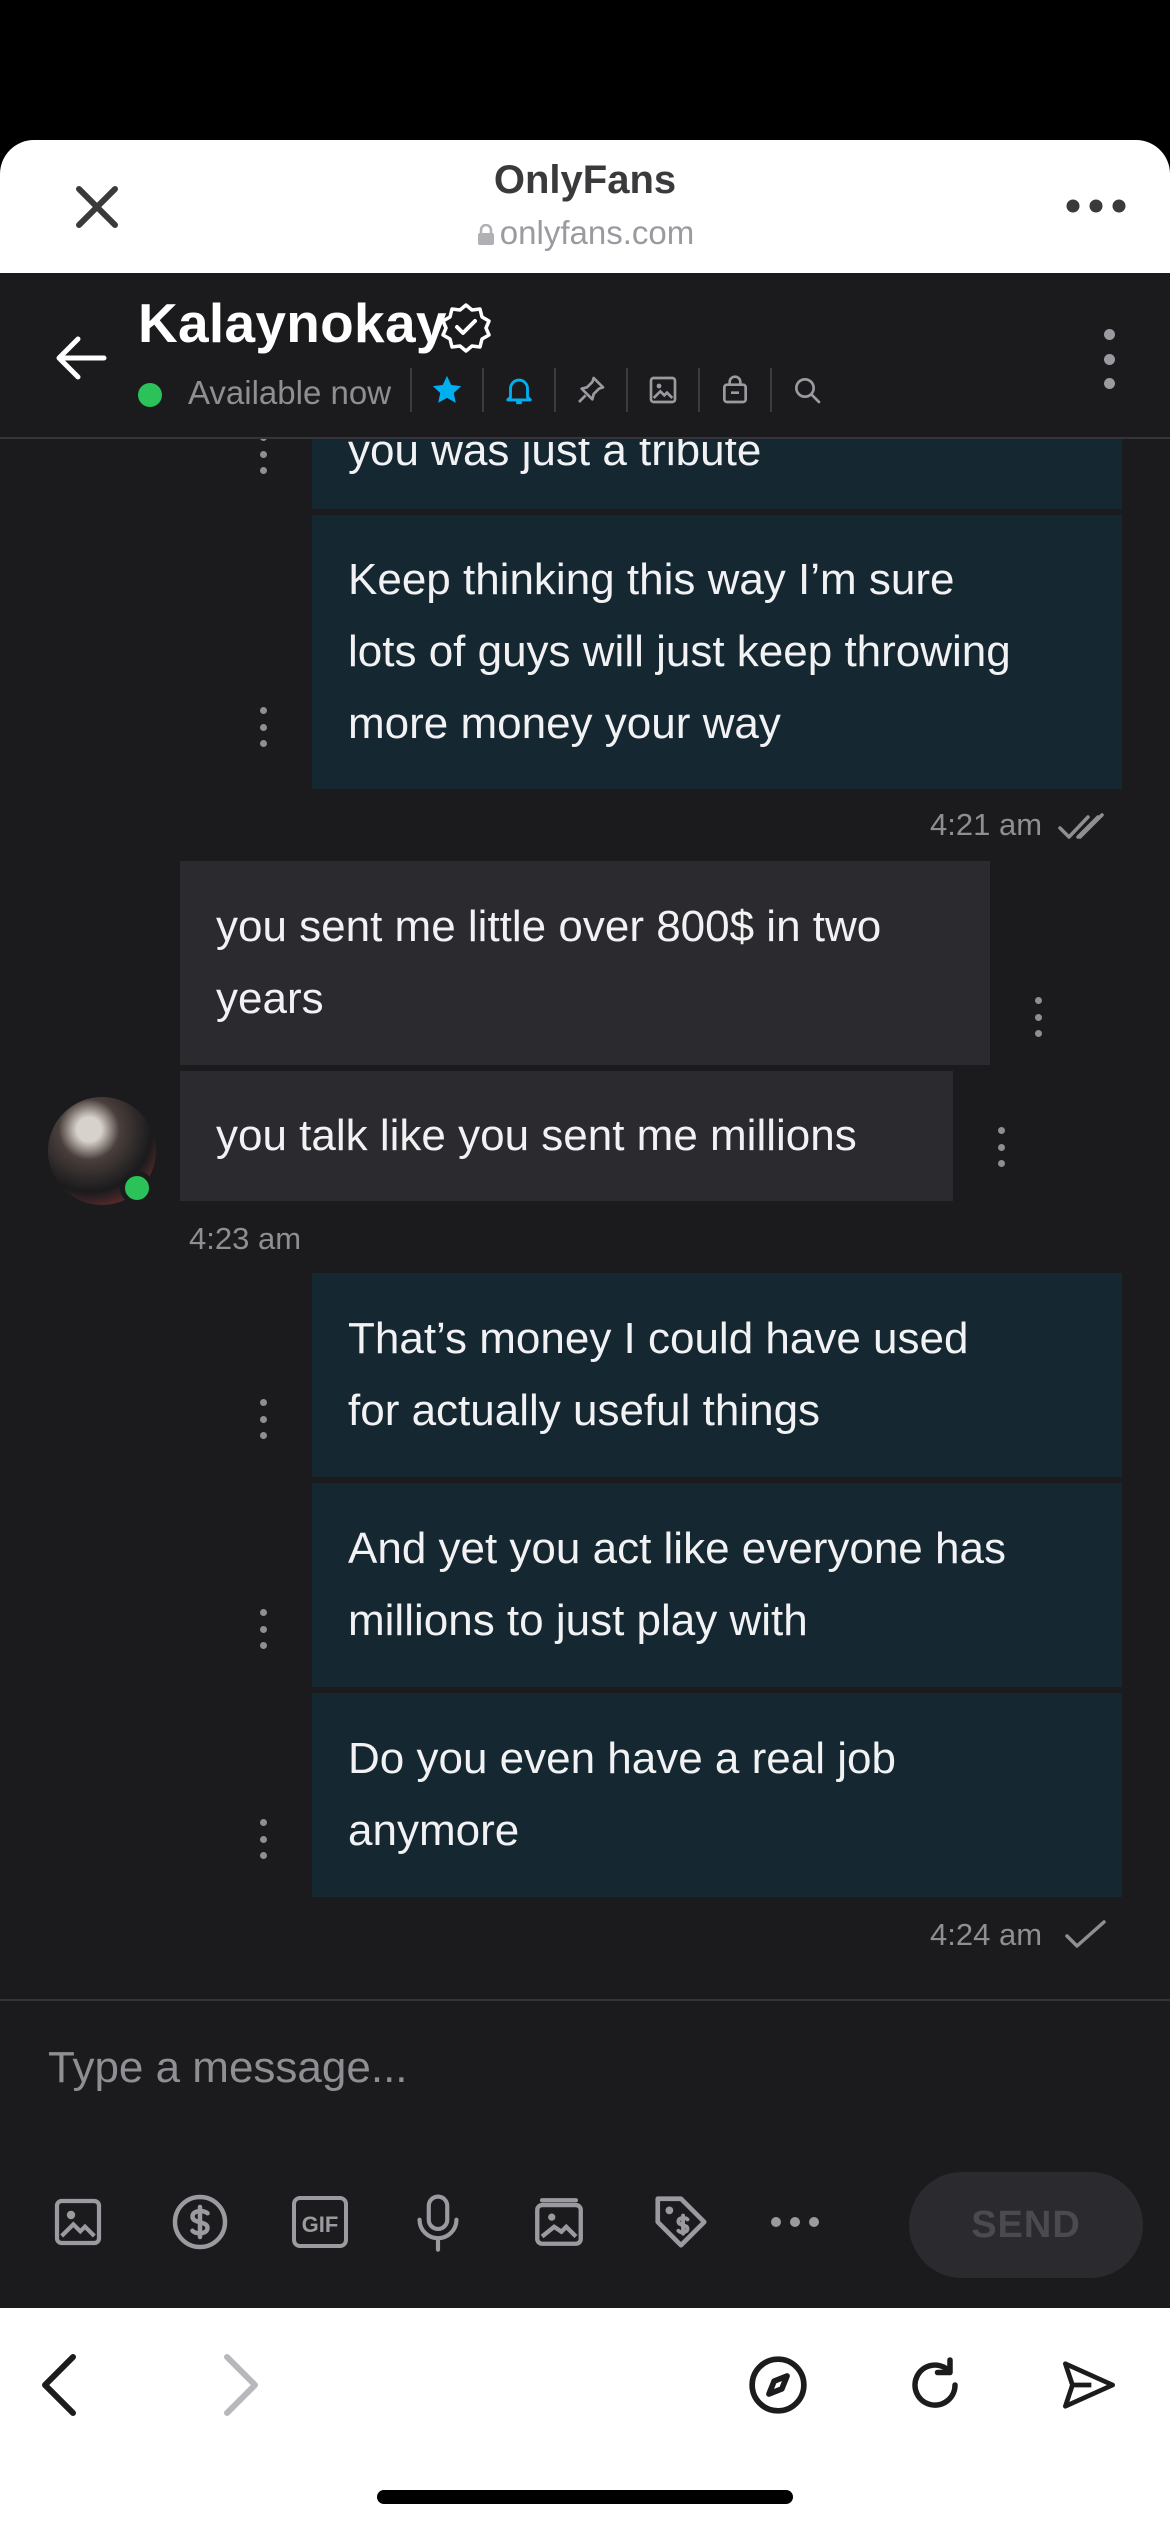 The height and width of the screenshot is (2532, 1170). I want to click on share-button, so click(1089, 2385).